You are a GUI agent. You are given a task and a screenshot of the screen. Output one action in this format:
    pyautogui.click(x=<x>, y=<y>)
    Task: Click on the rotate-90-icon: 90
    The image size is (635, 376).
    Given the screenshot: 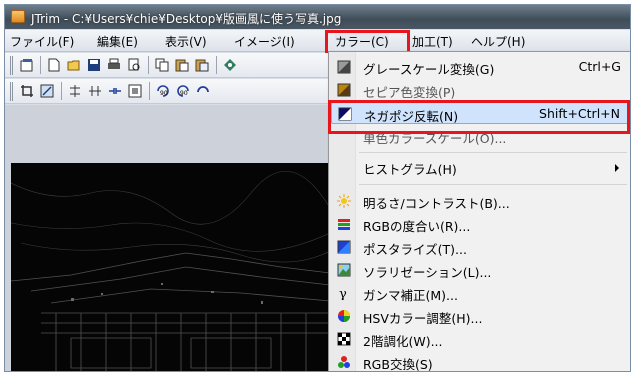 What is the action you would take?
    pyautogui.click(x=163, y=91)
    